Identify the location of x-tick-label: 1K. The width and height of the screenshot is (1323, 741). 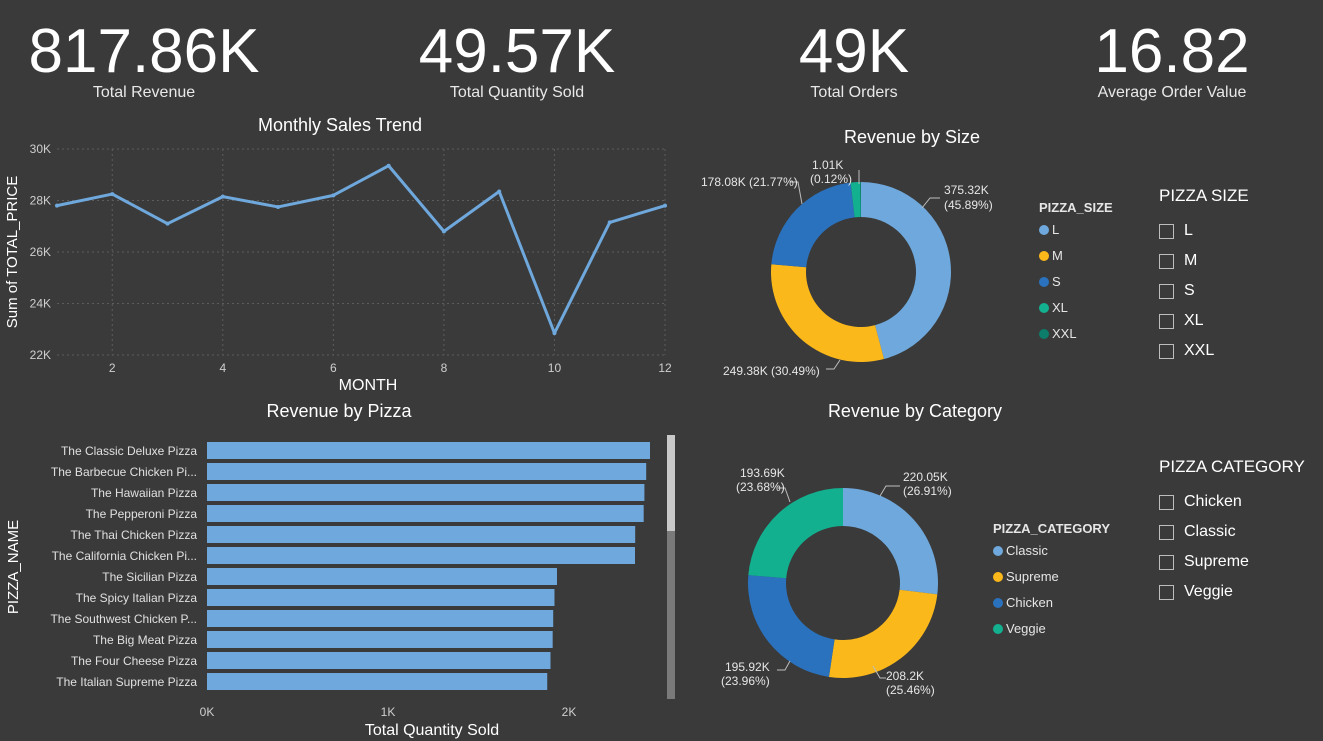
(388, 712).